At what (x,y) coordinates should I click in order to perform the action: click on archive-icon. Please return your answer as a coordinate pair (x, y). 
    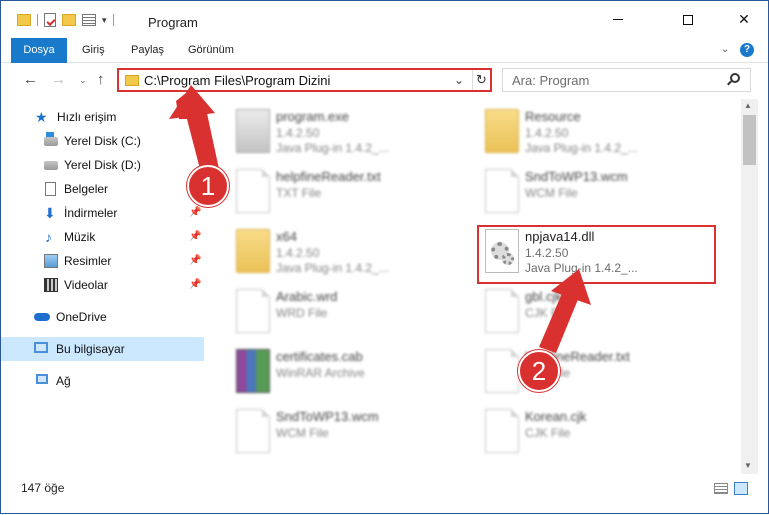
    Looking at the image, I should click on (253, 371).